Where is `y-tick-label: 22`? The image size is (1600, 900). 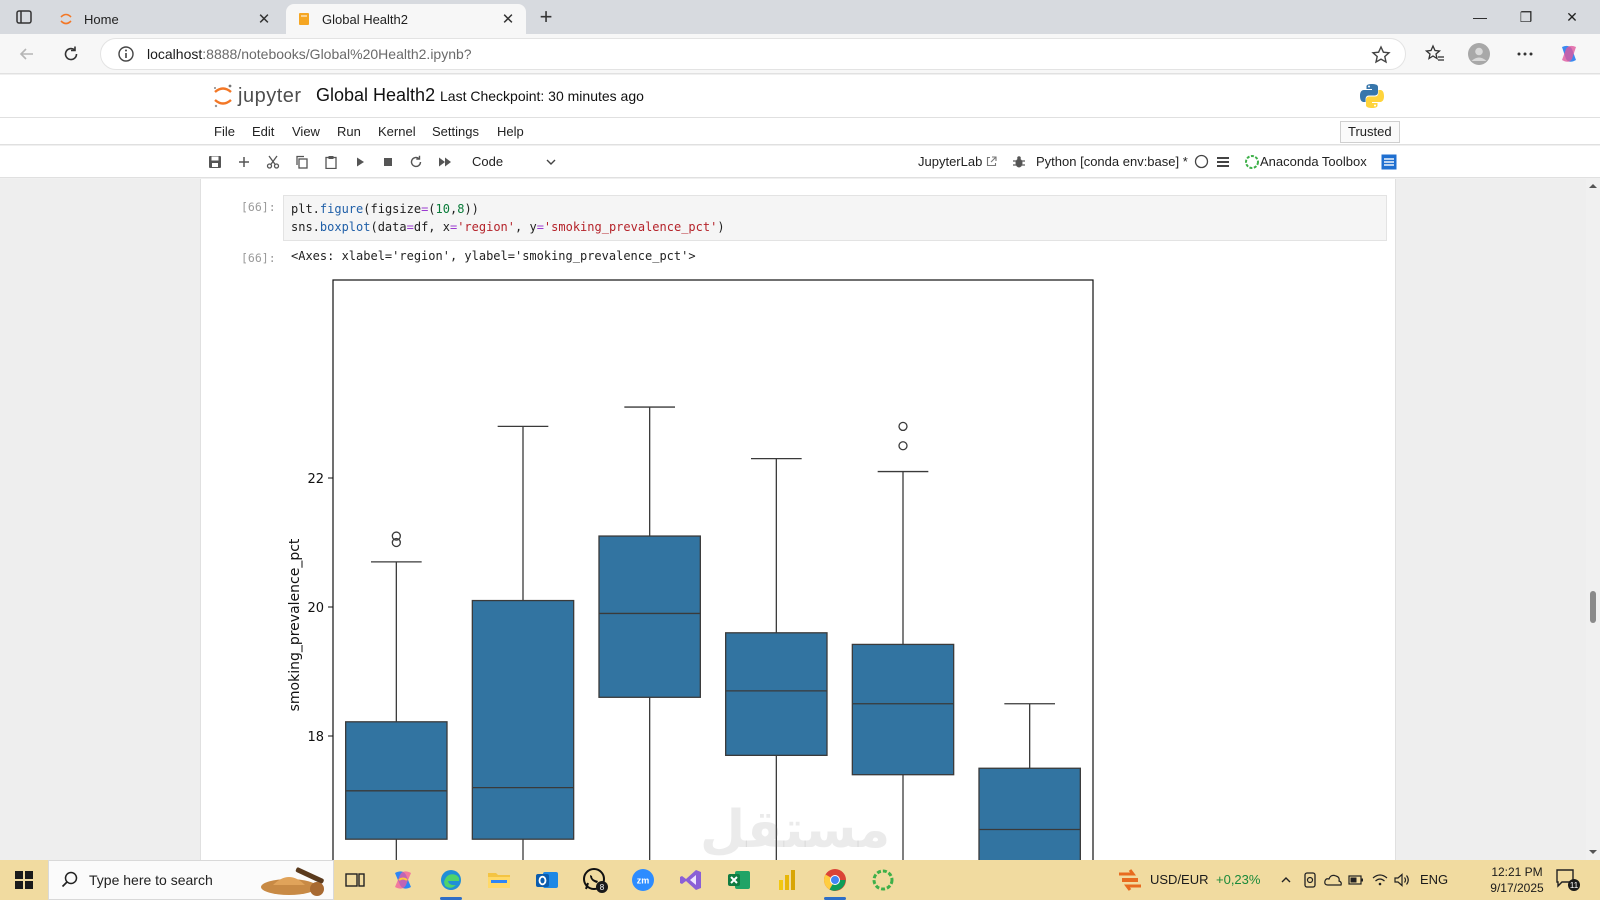 y-tick-label: 22 is located at coordinates (315, 479).